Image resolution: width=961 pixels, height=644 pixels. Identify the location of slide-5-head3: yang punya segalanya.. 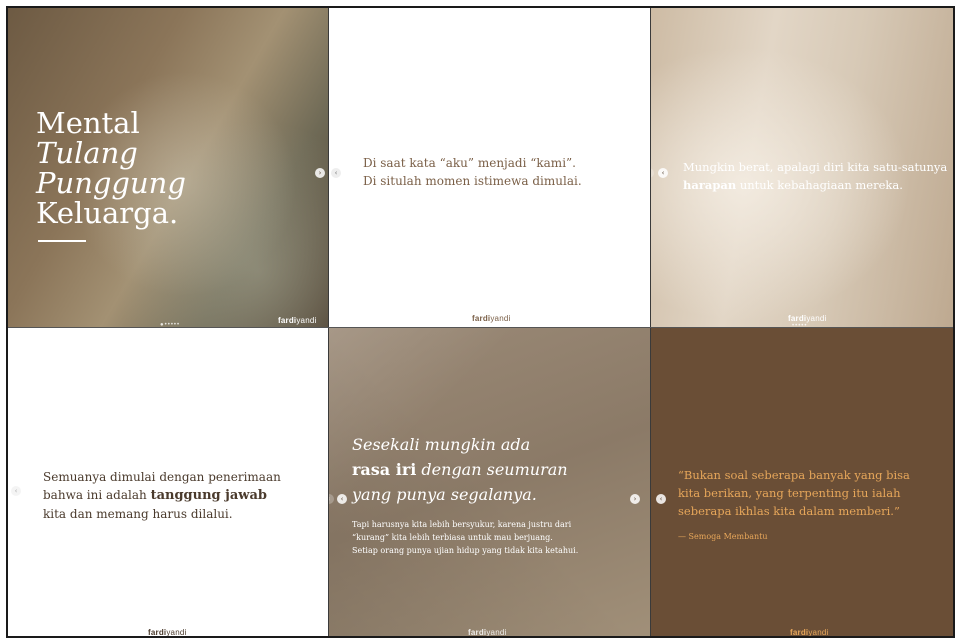
(444, 494).